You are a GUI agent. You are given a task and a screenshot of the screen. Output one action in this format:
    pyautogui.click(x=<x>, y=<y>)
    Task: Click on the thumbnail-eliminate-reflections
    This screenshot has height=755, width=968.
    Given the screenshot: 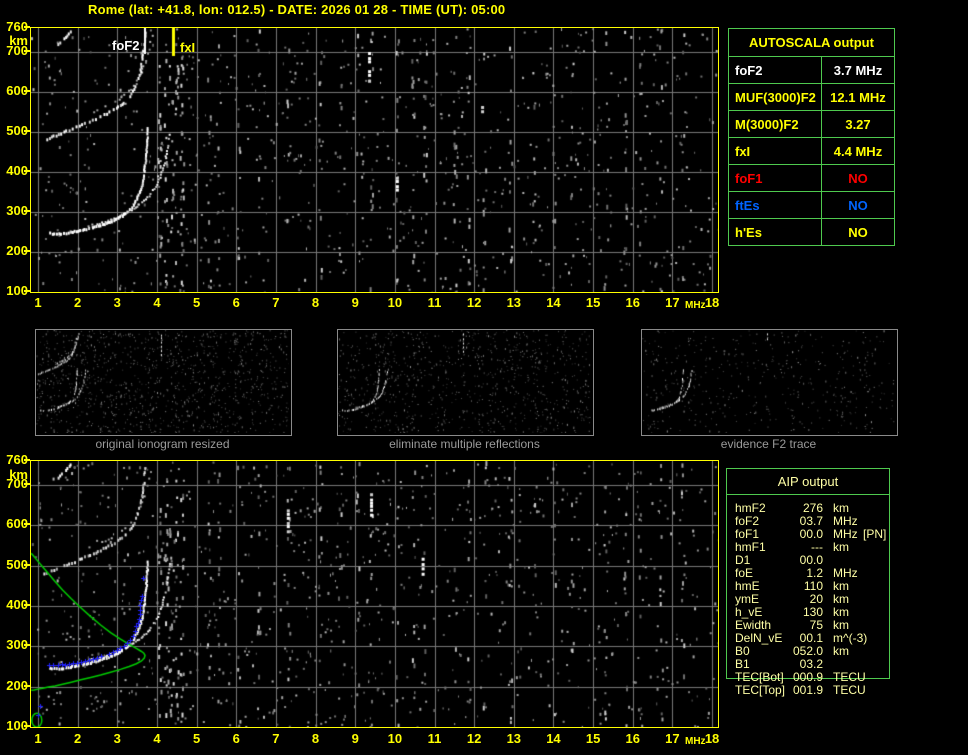 What is the action you would take?
    pyautogui.click(x=465, y=382)
    